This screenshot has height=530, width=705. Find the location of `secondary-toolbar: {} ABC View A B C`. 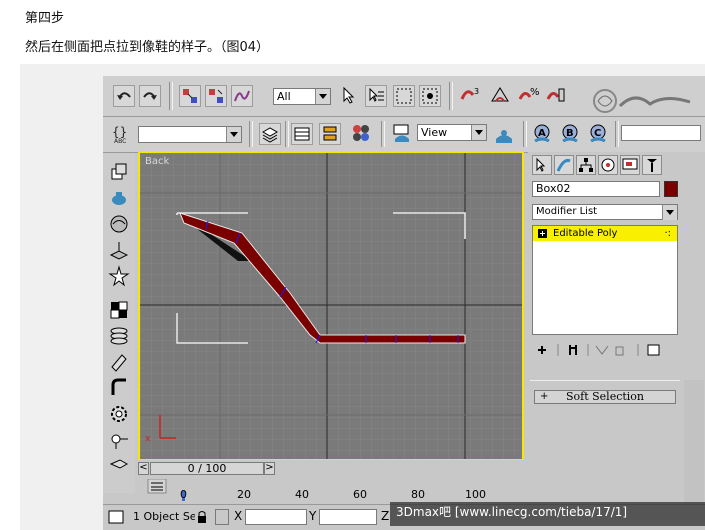

secondary-toolbar: {} ABC View A B C is located at coordinates (404, 135).